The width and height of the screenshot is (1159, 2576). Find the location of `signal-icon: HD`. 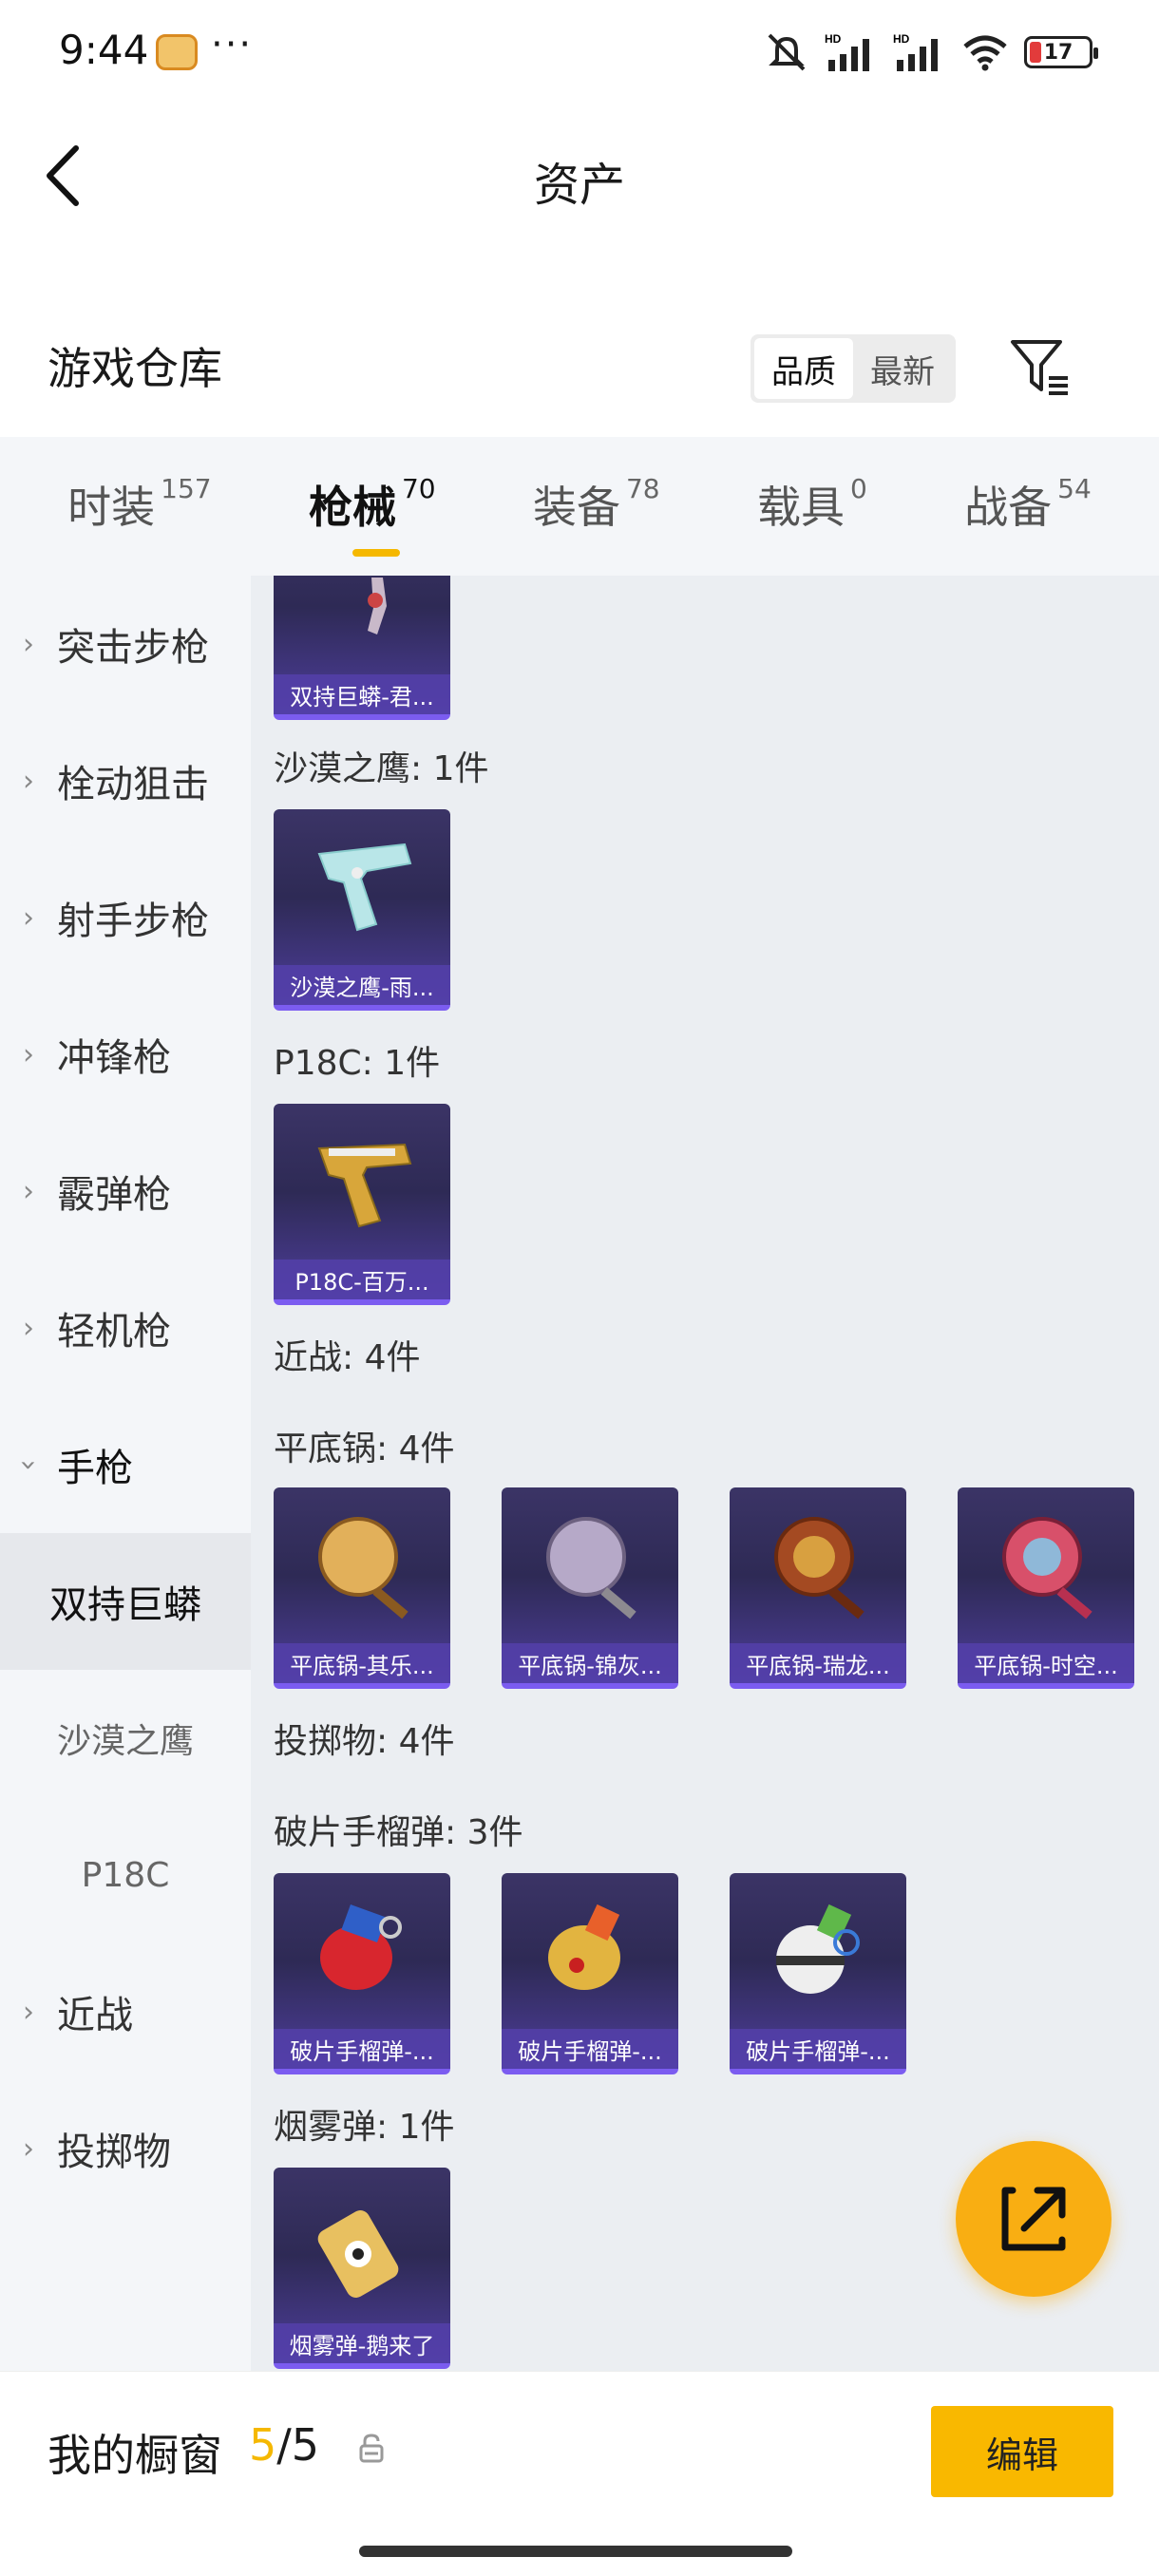

signal-icon: HD is located at coordinates (847, 51).